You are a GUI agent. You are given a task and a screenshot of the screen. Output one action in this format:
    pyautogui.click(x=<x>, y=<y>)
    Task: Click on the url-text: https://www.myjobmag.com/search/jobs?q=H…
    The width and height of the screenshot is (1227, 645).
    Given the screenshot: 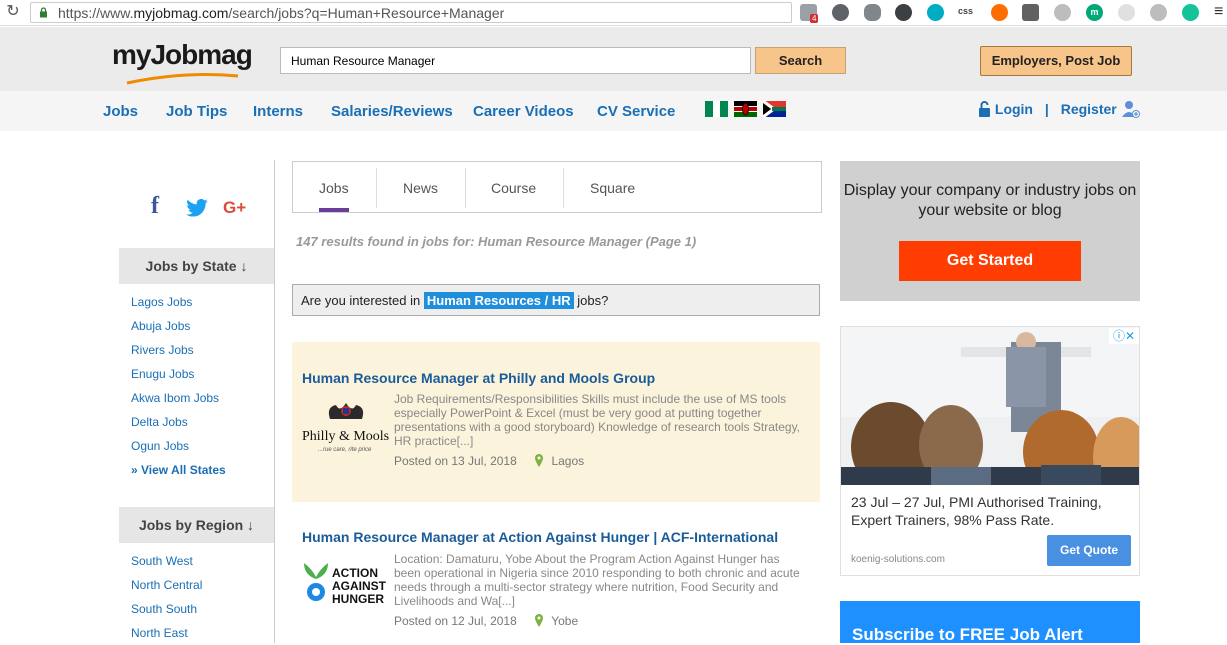 What is the action you would take?
    pyautogui.click(x=281, y=13)
    